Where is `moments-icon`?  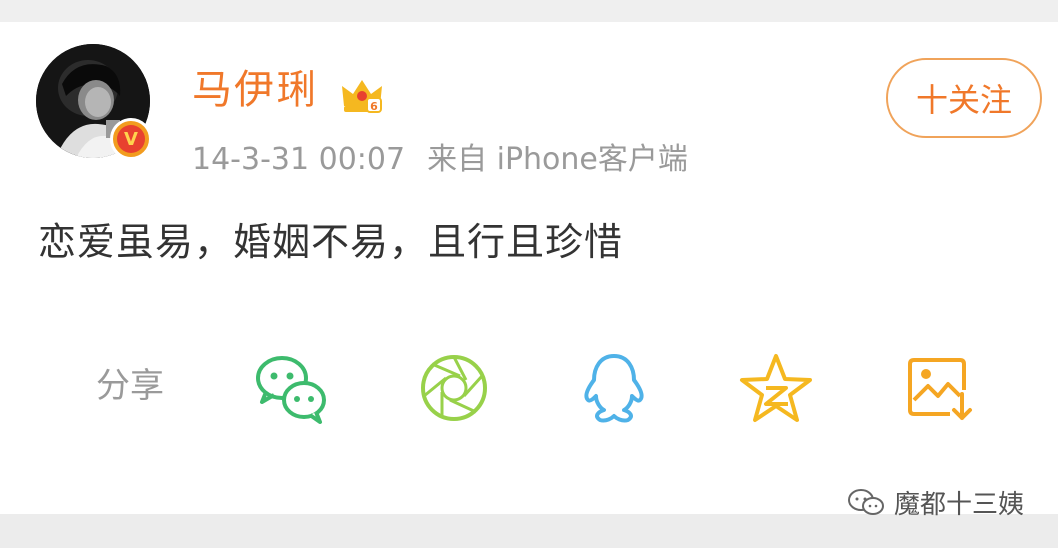
moments-icon is located at coordinates (454, 388).